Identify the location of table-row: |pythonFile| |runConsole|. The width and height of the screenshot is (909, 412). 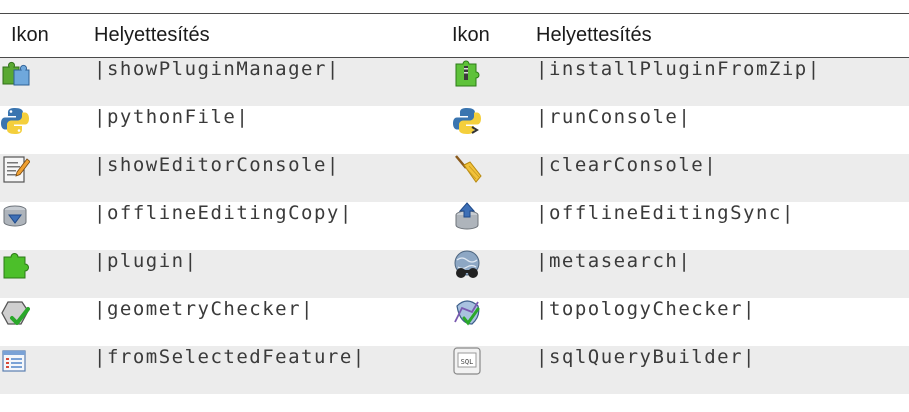
(454, 130).